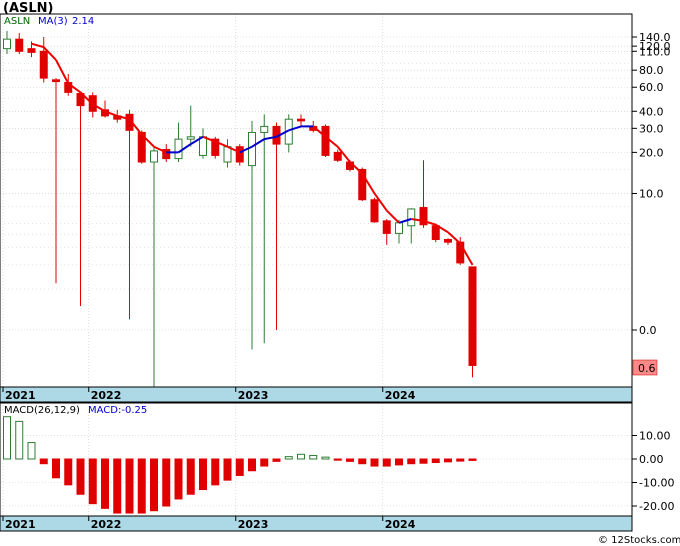  What do you see at coordinates (647, 368) in the screenshot?
I see `last-price-label: 0.6` at bounding box center [647, 368].